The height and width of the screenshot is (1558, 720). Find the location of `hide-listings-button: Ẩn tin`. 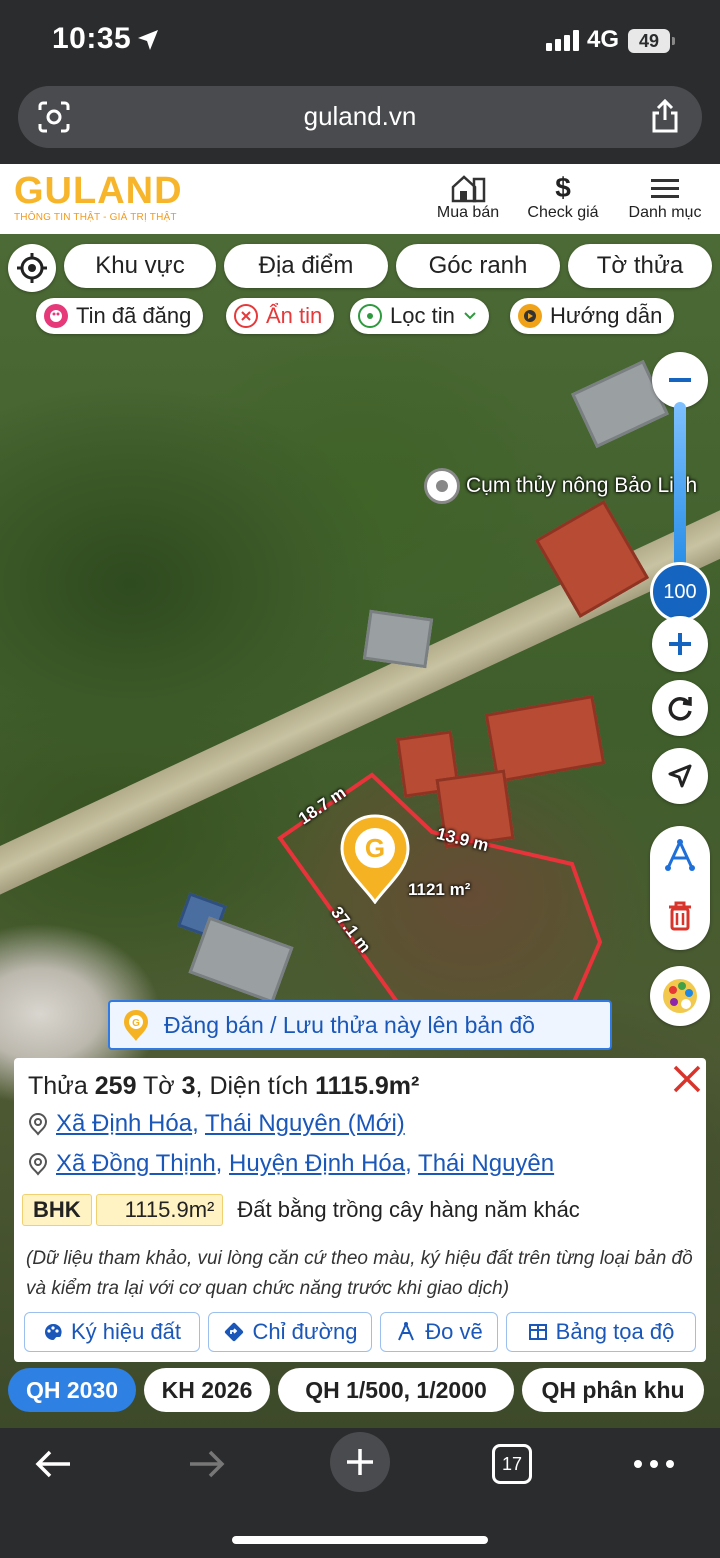

hide-listings-button: Ẩn tin is located at coordinates (280, 316).